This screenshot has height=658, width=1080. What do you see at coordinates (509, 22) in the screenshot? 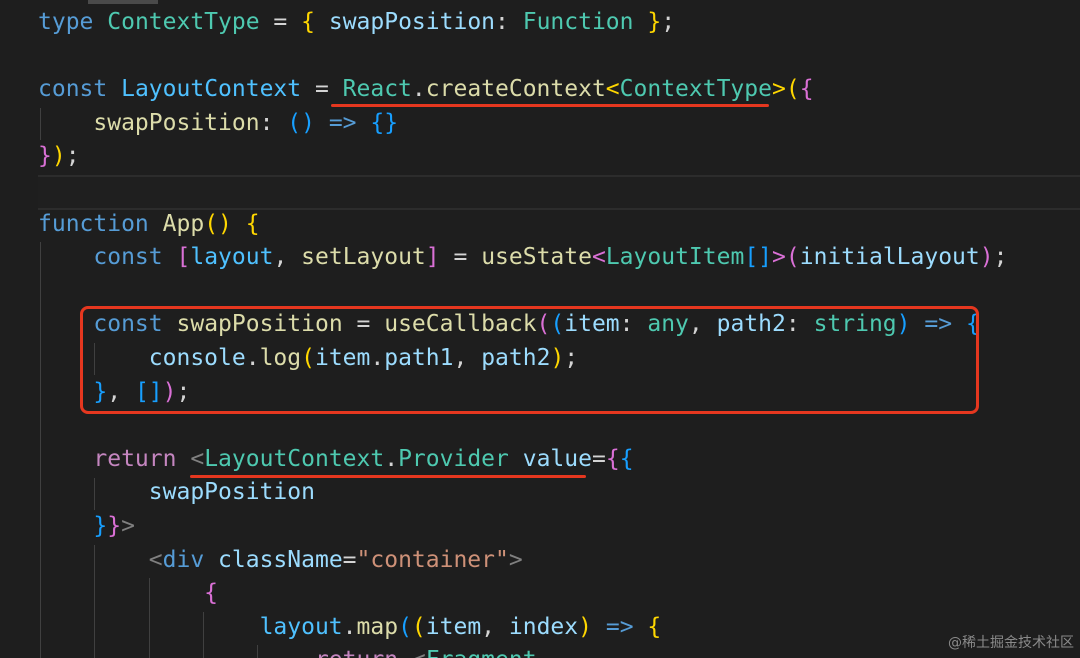
I see `code-token: :` at bounding box center [509, 22].